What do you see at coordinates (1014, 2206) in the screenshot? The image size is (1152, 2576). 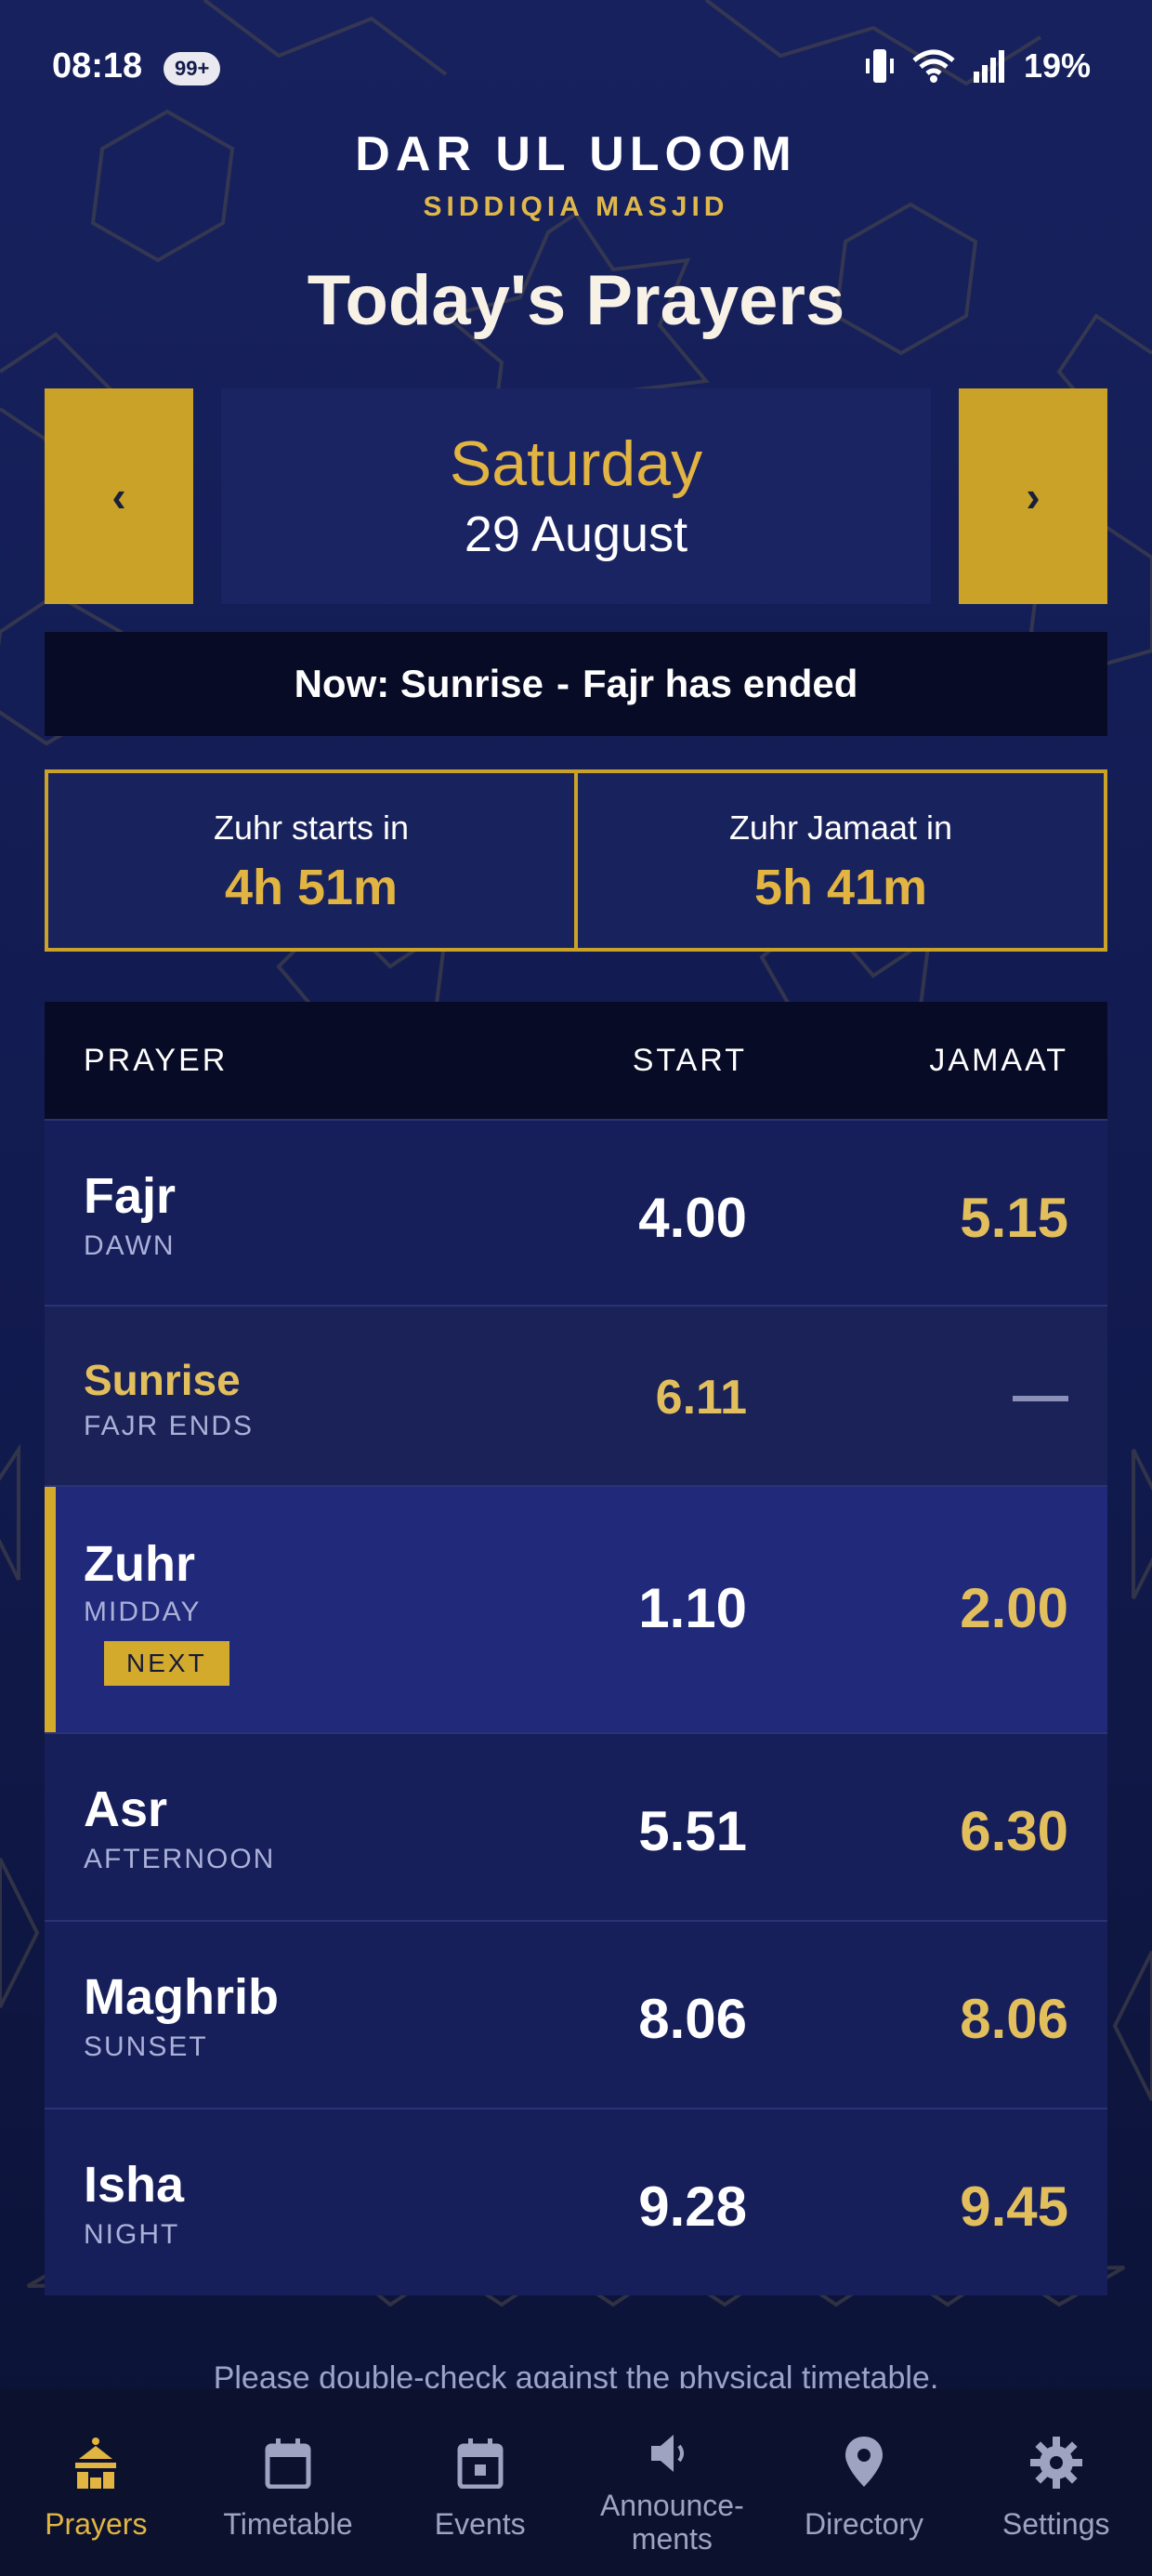 I see `prayer-jamaat: 9.45` at bounding box center [1014, 2206].